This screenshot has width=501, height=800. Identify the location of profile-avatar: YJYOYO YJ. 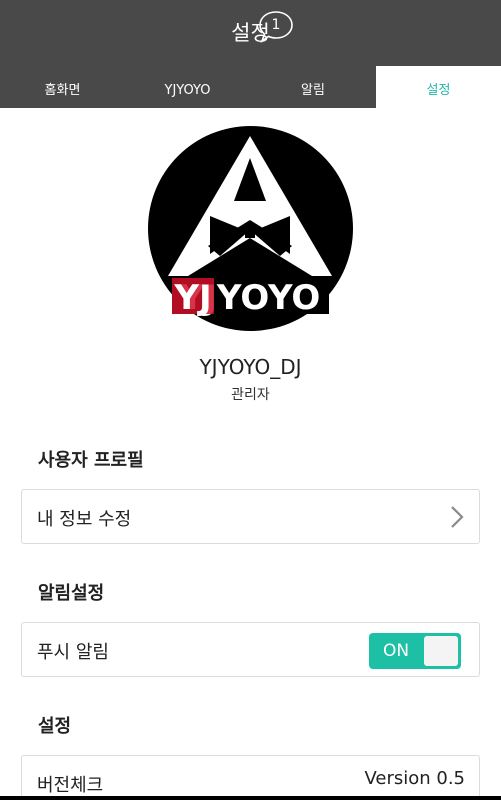
(250, 228).